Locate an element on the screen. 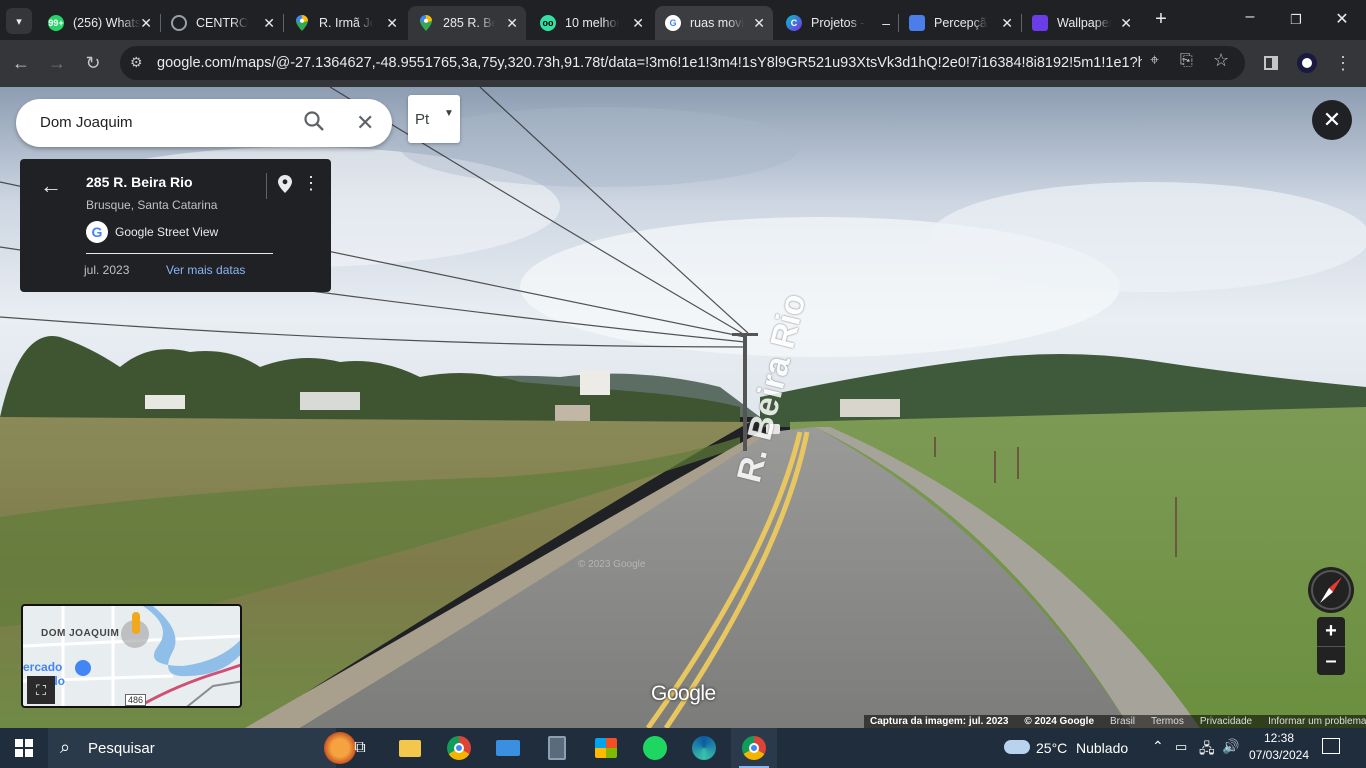  close-window-button: ✕ is located at coordinates (1342, 20).